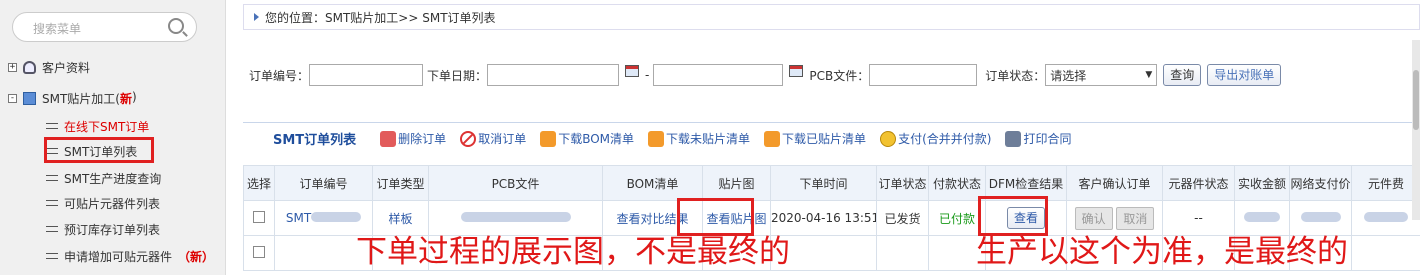  Describe the element at coordinates (12, 67) in the screenshot. I see `expand-toggle-icon: +` at that location.